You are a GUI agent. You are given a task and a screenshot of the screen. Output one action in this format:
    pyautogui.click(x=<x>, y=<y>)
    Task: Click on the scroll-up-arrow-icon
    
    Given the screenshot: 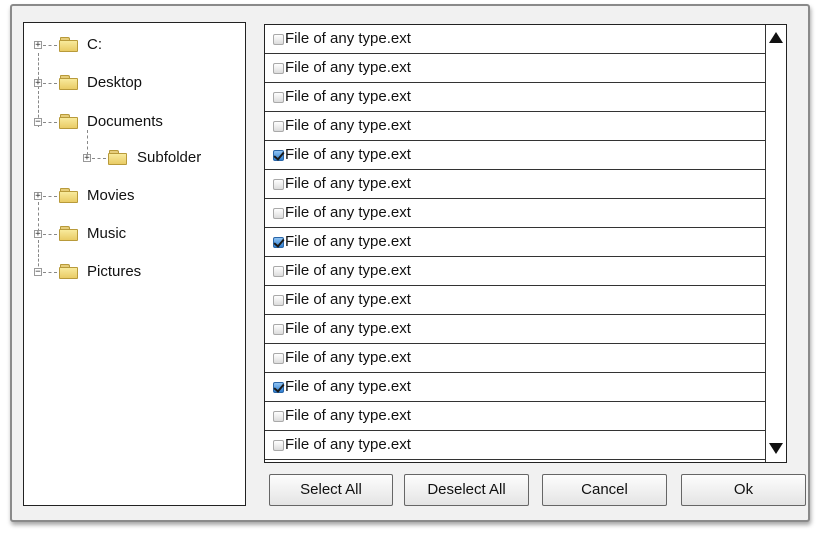 What is the action you would take?
    pyautogui.click(x=776, y=37)
    